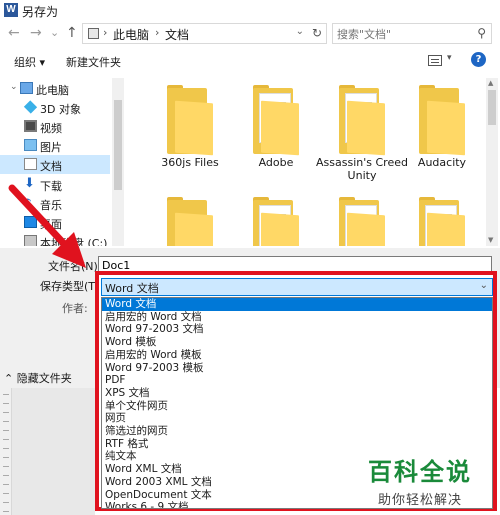 This screenshot has height=515, width=500. Describe the element at coordinates (273, 133) in the screenshot. I see `folder-item: Adobe` at that location.